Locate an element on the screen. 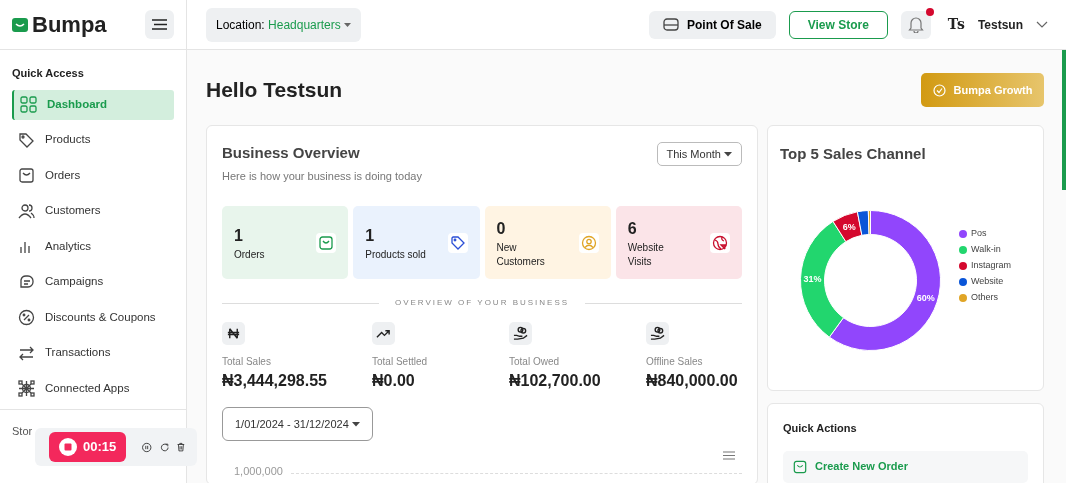 This screenshot has width=1066, height=483. sidebar-item: Orders is located at coordinates (93, 175).